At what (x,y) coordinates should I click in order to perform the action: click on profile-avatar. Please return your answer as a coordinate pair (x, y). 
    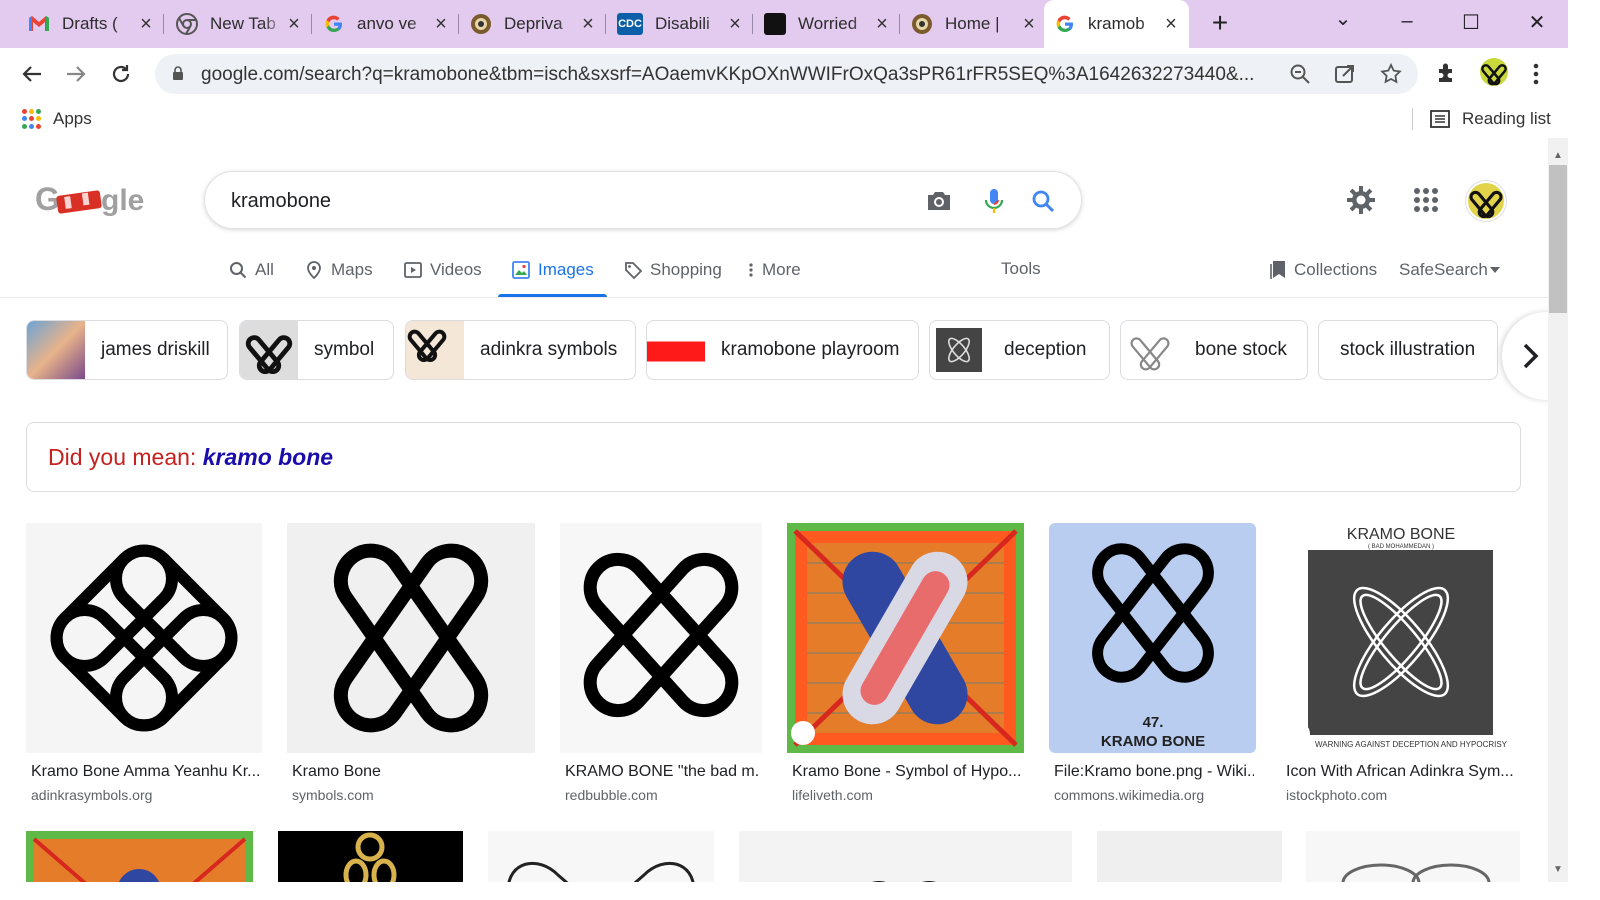
    Looking at the image, I should click on (1494, 72).